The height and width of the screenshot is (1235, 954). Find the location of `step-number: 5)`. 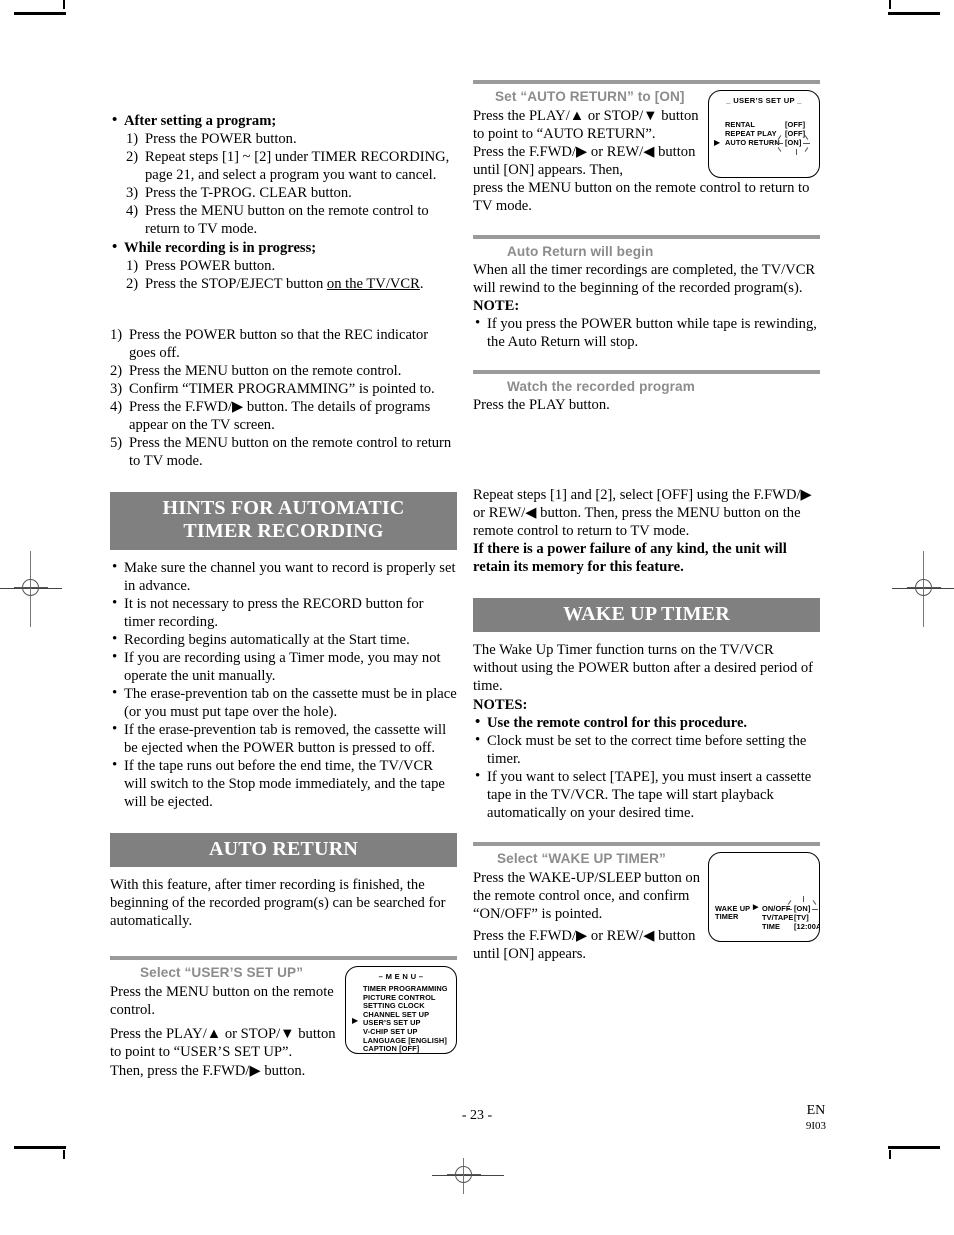

step-number: 5) is located at coordinates (116, 443).